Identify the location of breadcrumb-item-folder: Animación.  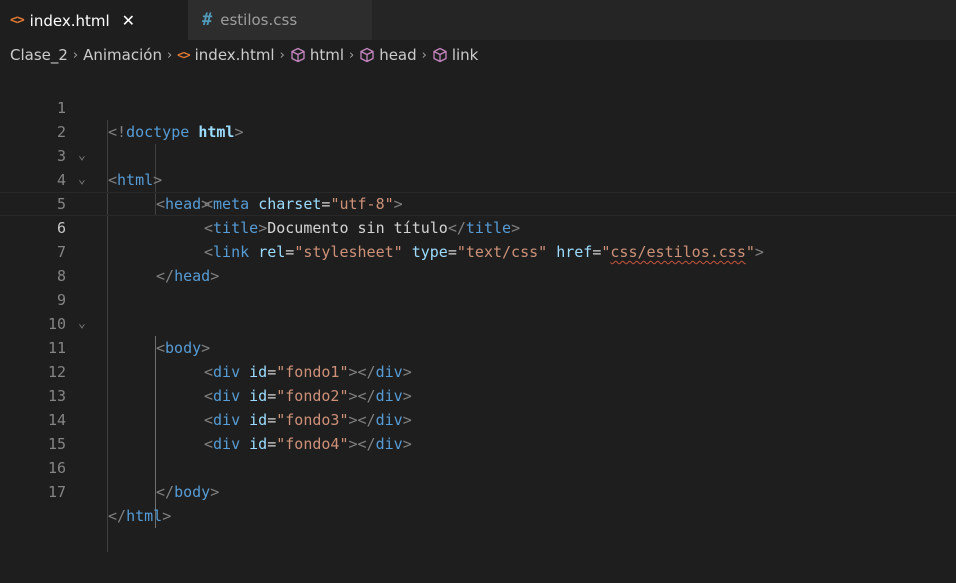
(122, 55).